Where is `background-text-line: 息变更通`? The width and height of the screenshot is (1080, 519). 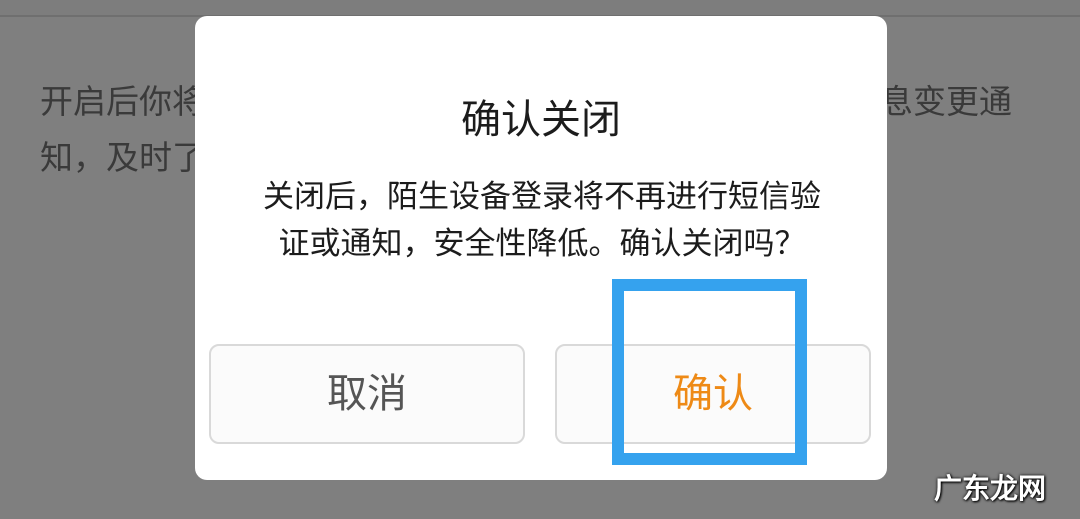 background-text-line: 息变更通 is located at coordinates (946, 101).